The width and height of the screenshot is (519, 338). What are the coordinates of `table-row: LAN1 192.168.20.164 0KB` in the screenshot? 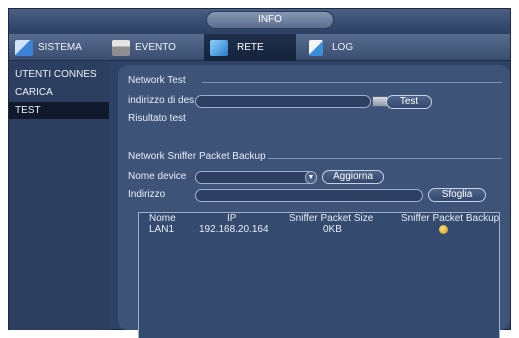 It's located at (319, 229).